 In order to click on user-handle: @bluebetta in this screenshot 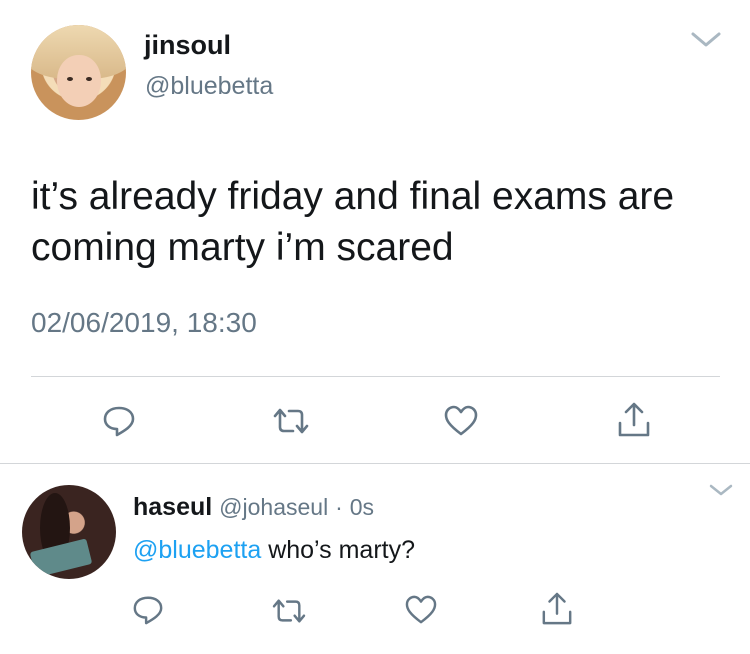, I will do `click(209, 86)`.